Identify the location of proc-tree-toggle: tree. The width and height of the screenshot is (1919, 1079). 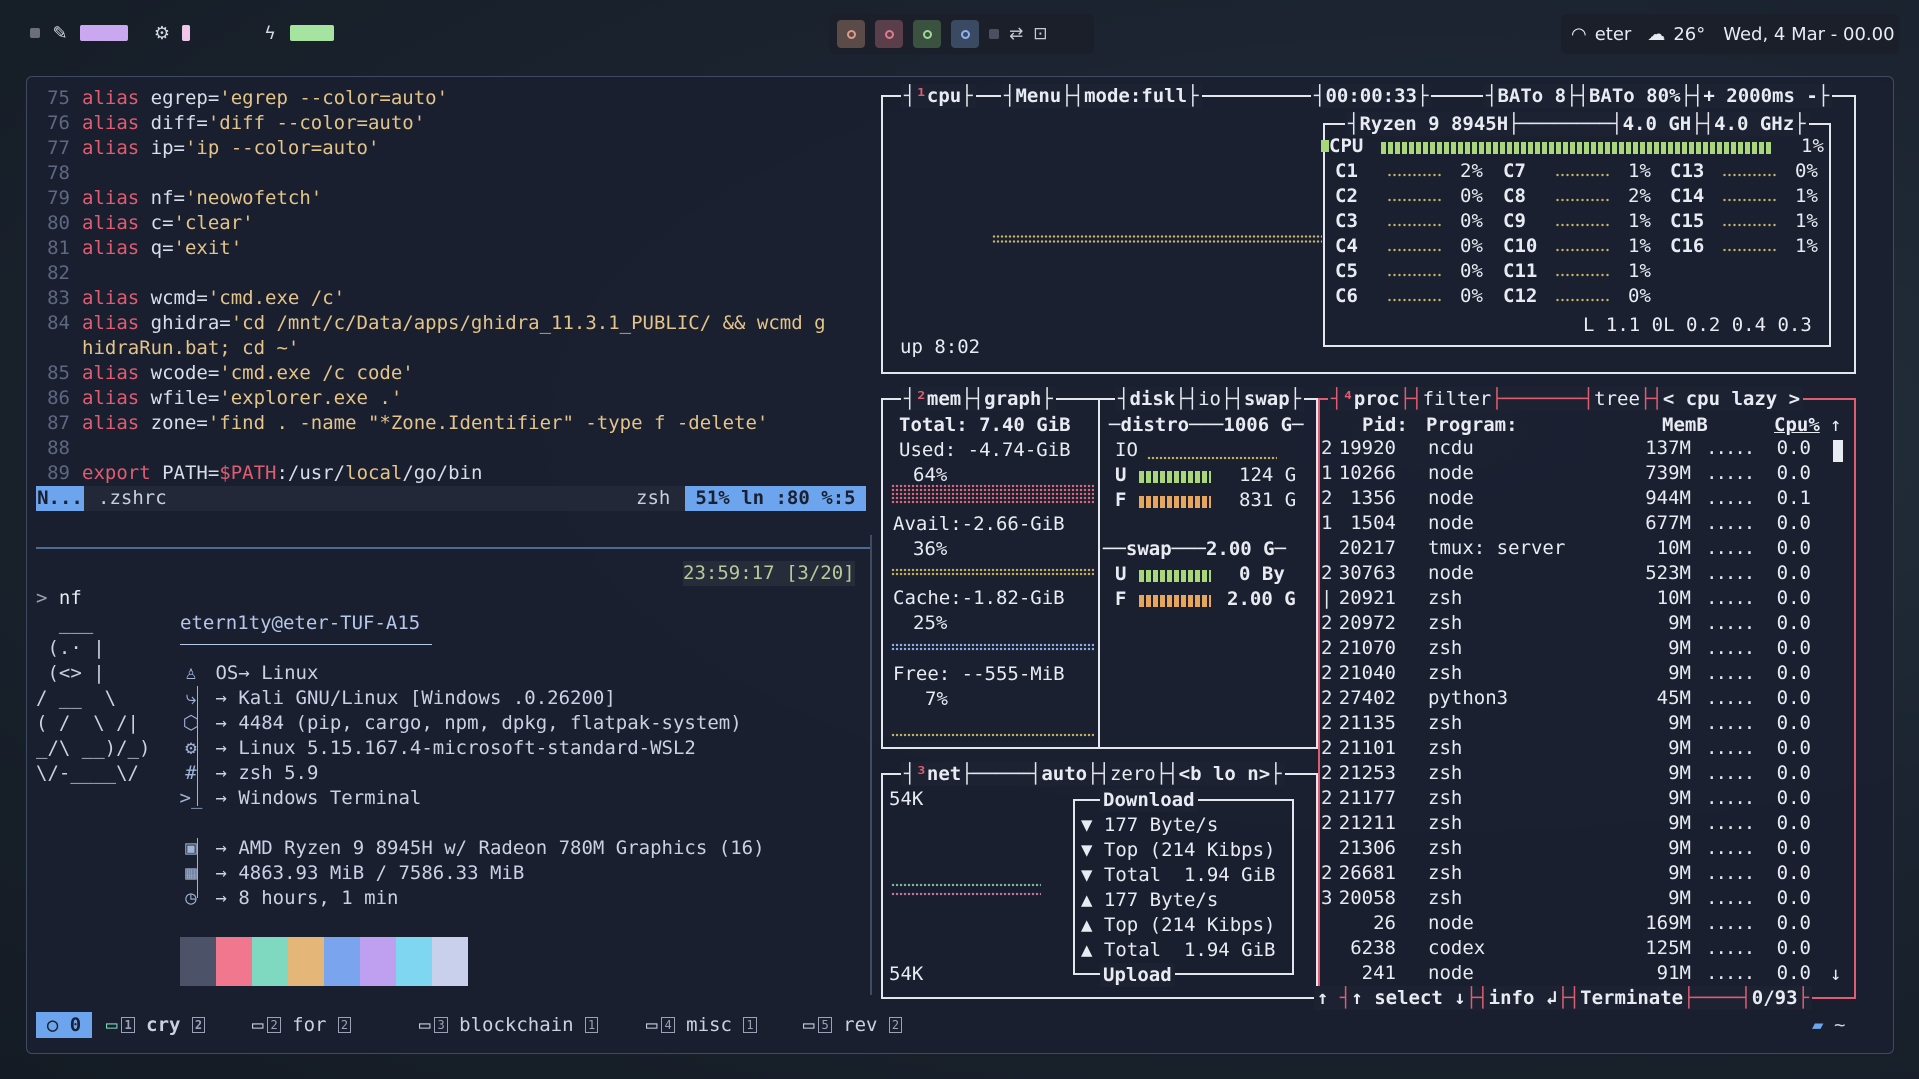
(1617, 399).